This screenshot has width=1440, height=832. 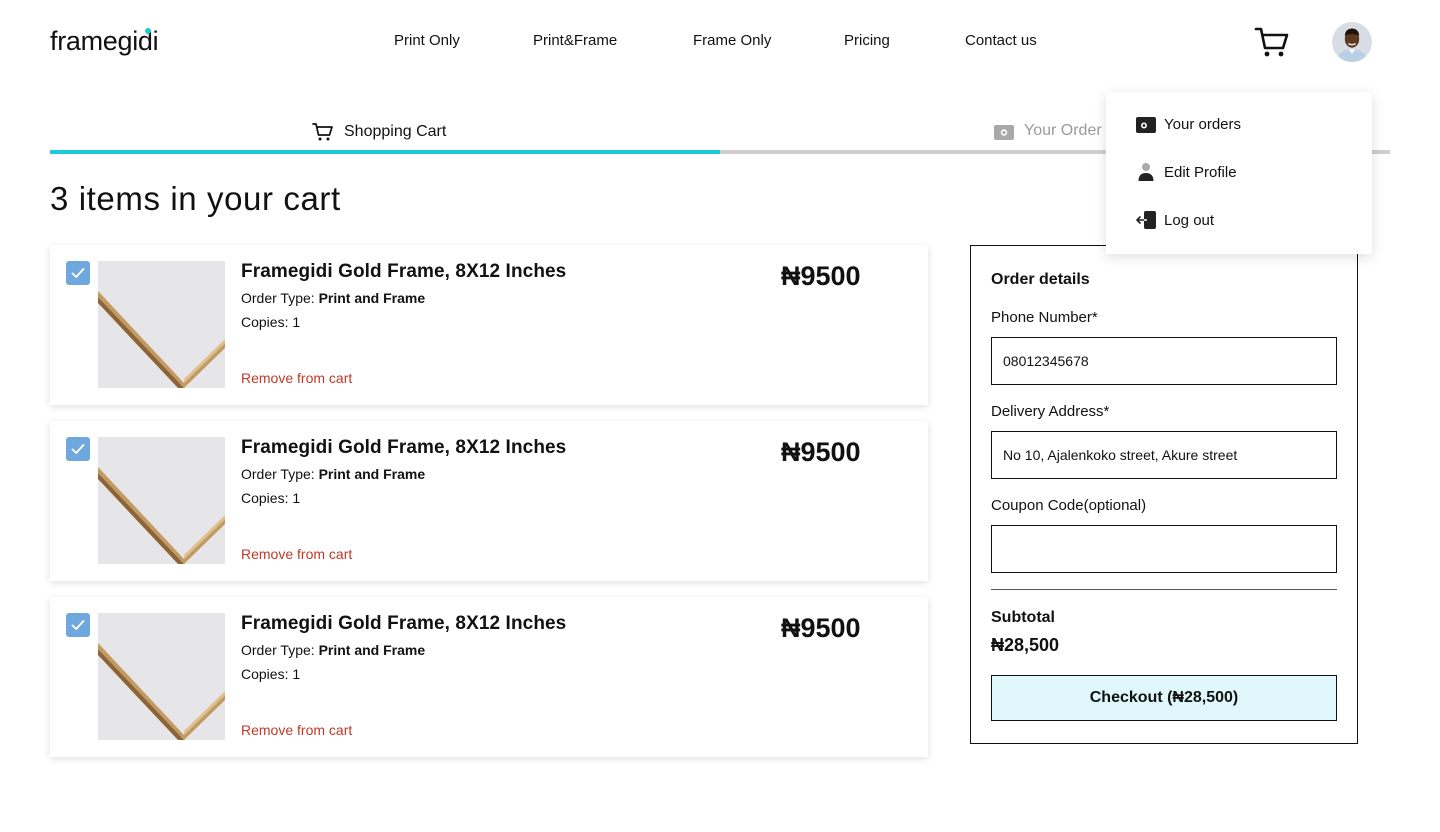 I want to click on phone-label: Phone Number*, so click(x=1044, y=317).